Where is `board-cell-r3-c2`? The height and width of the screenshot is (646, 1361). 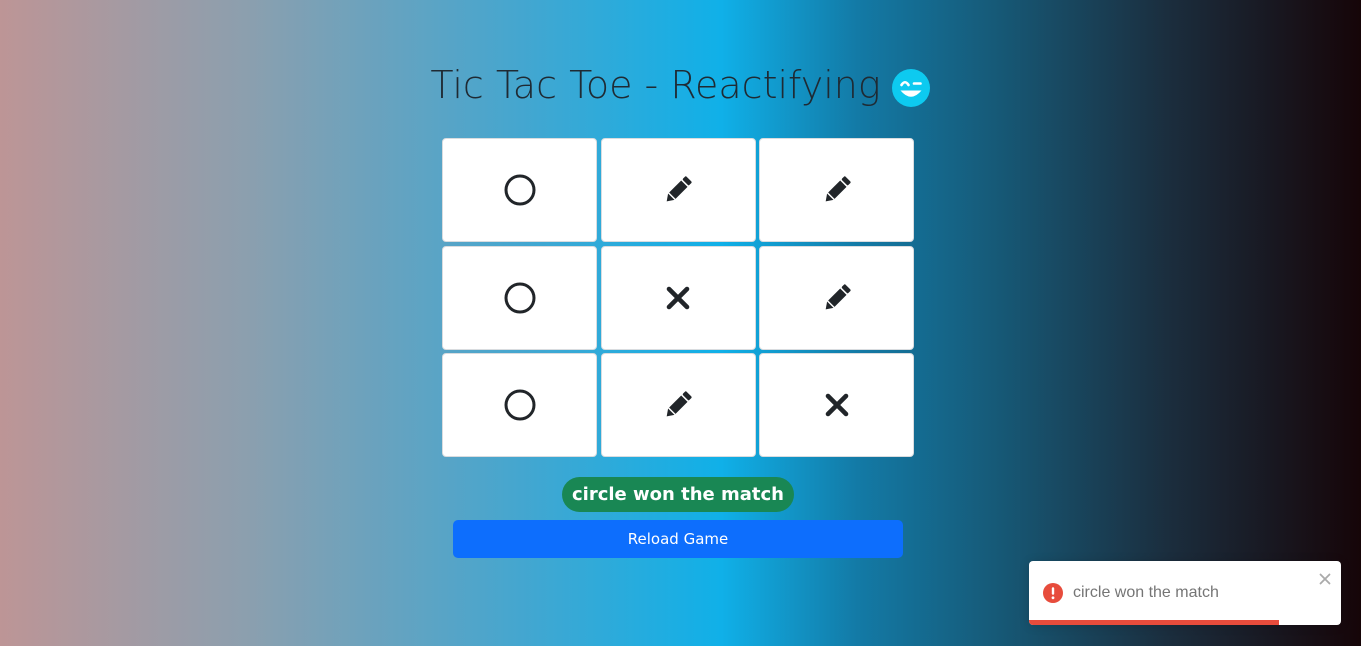 board-cell-r3-c2 is located at coordinates (678, 405).